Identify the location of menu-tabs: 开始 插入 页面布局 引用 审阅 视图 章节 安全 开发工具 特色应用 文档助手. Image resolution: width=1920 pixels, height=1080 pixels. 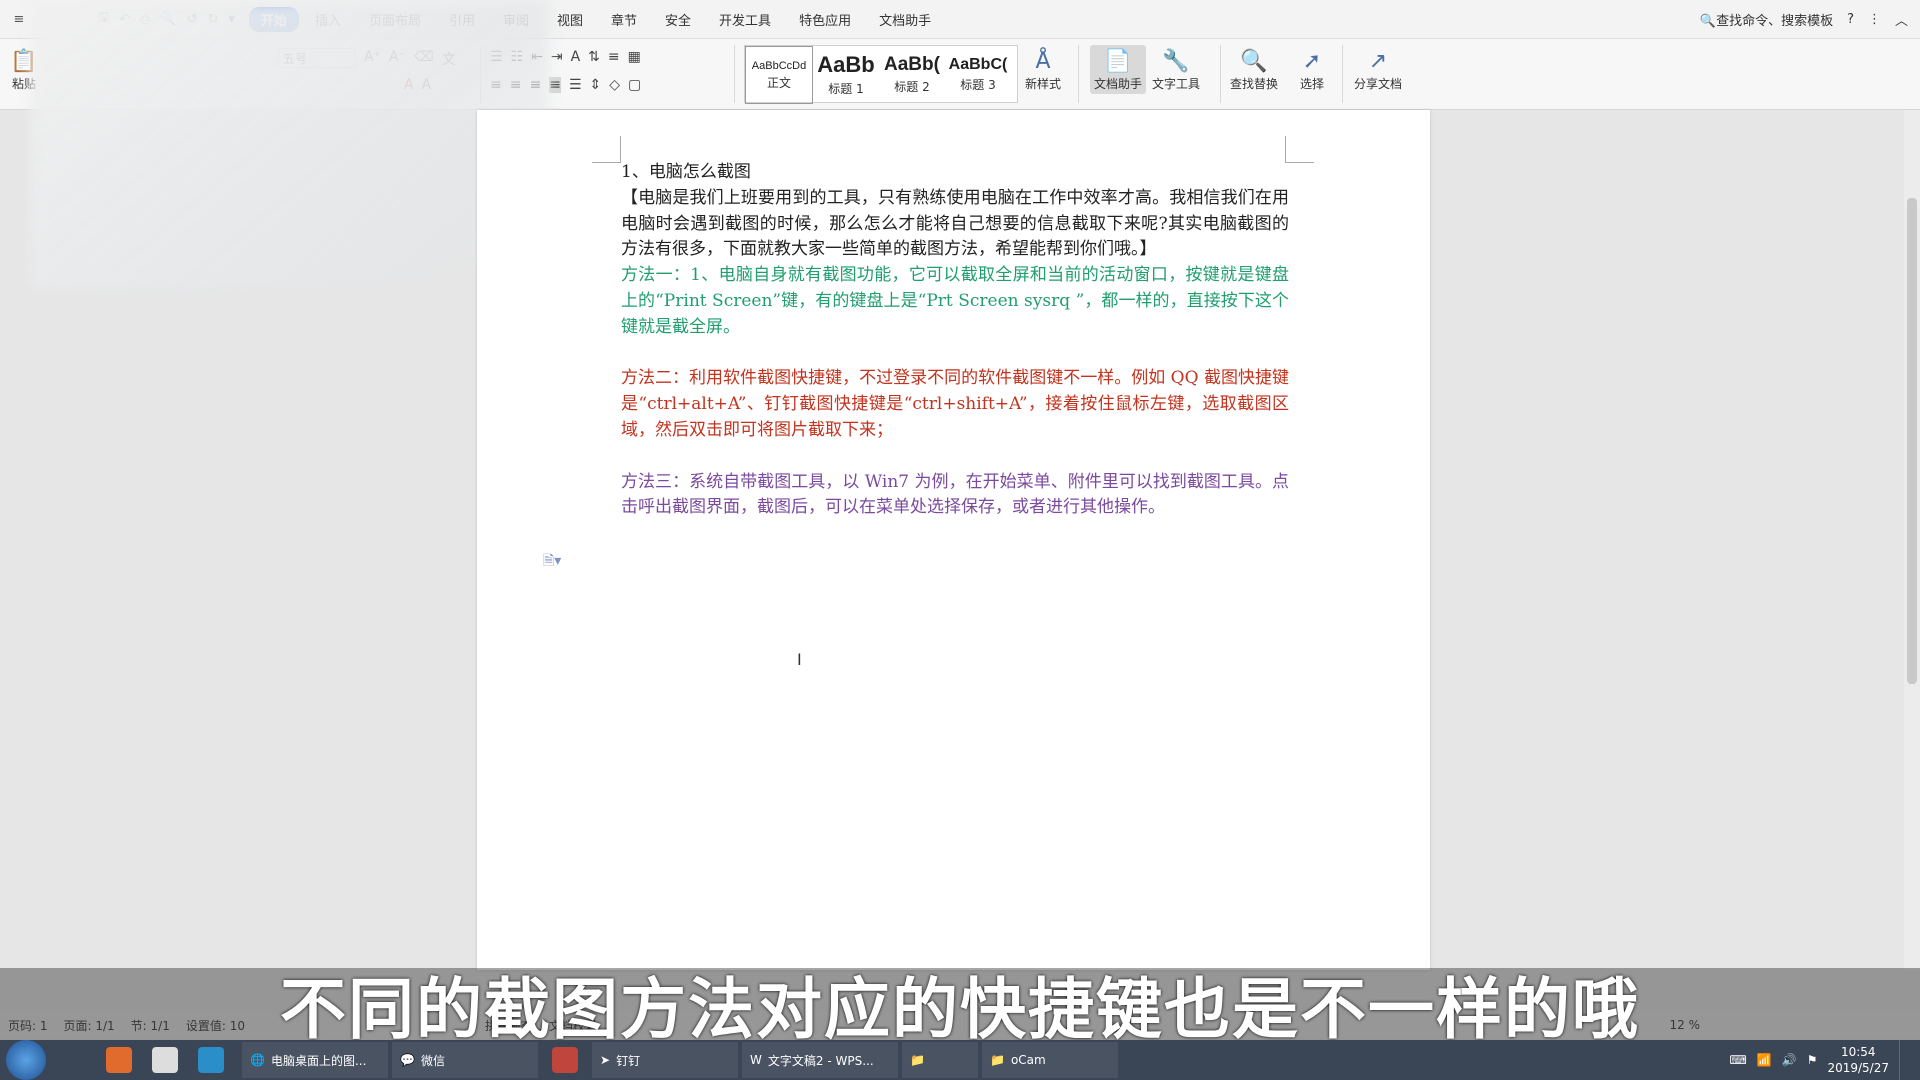
(595, 19).